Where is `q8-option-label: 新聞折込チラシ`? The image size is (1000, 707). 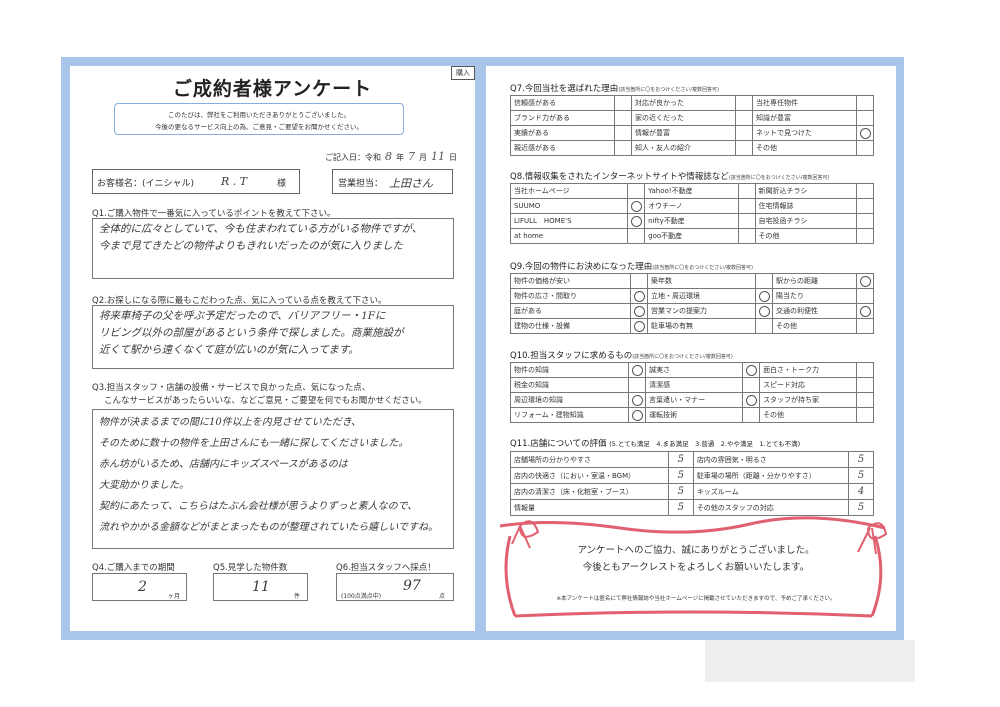
q8-option-label: 新聞折込チラシ is located at coordinates (806, 191).